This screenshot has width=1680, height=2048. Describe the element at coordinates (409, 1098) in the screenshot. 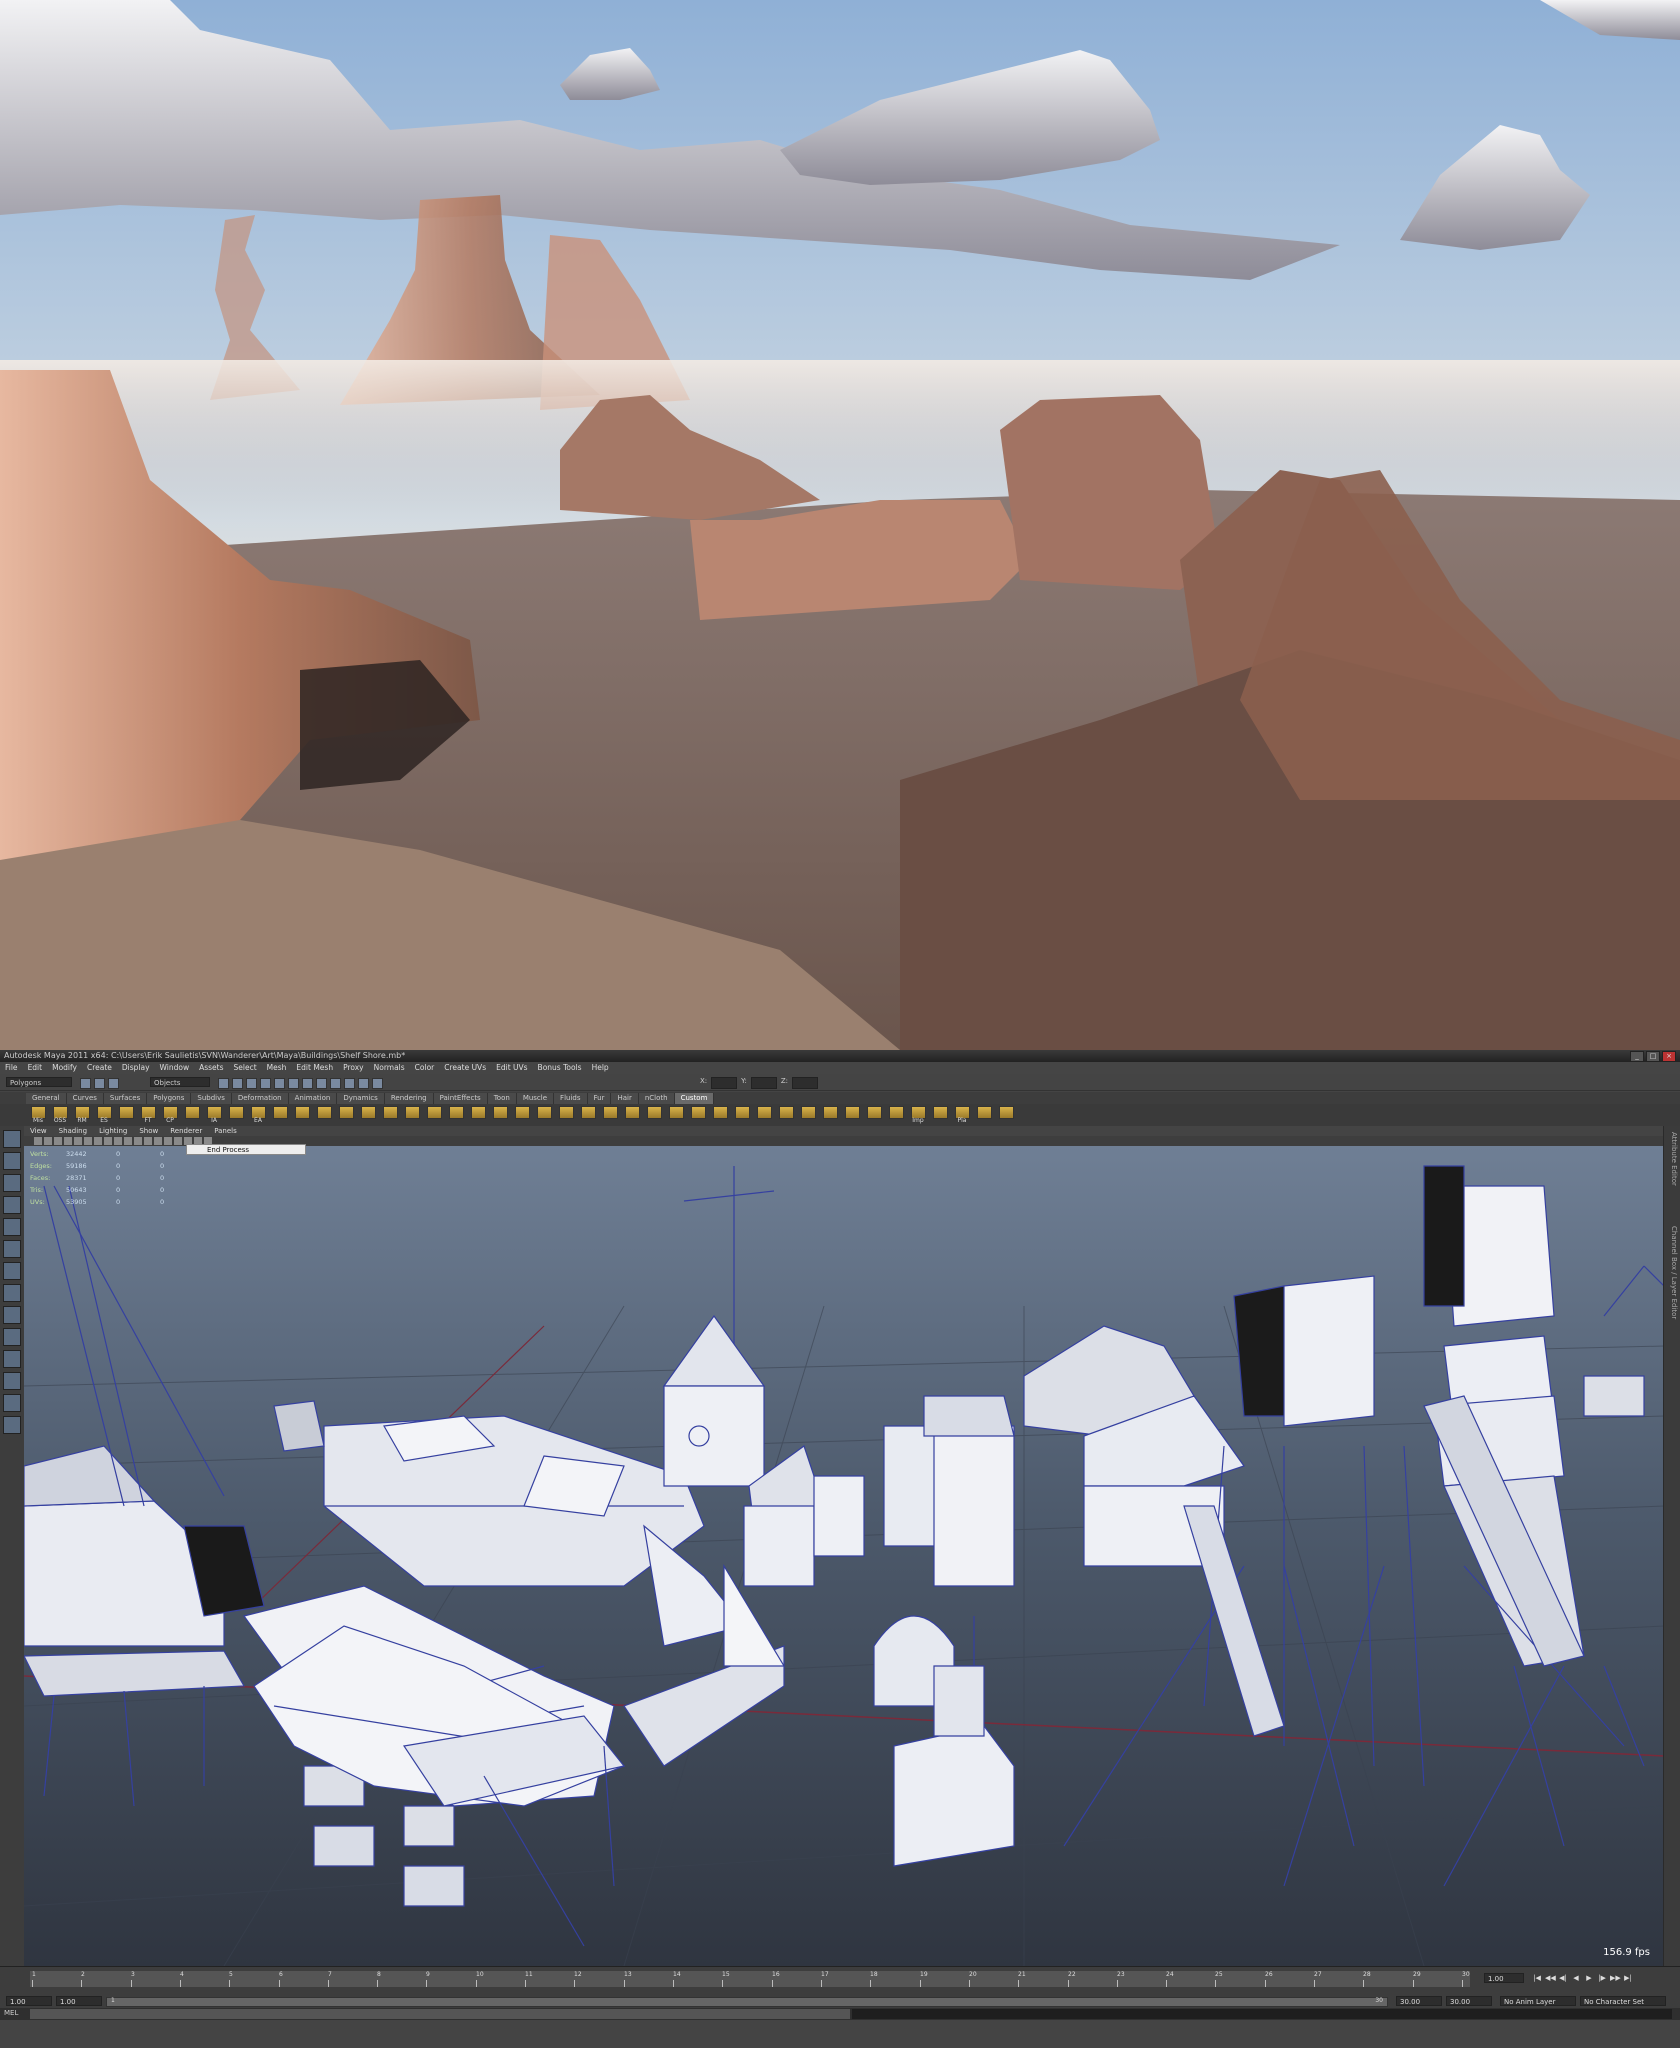

I see `shelf-tab-rendering: Rendering` at that location.